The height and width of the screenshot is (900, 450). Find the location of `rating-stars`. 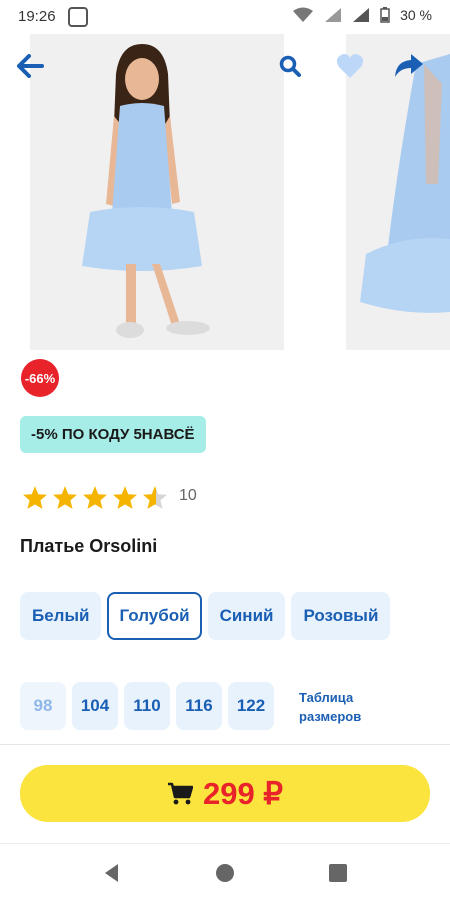

rating-stars is located at coordinates (95, 497).